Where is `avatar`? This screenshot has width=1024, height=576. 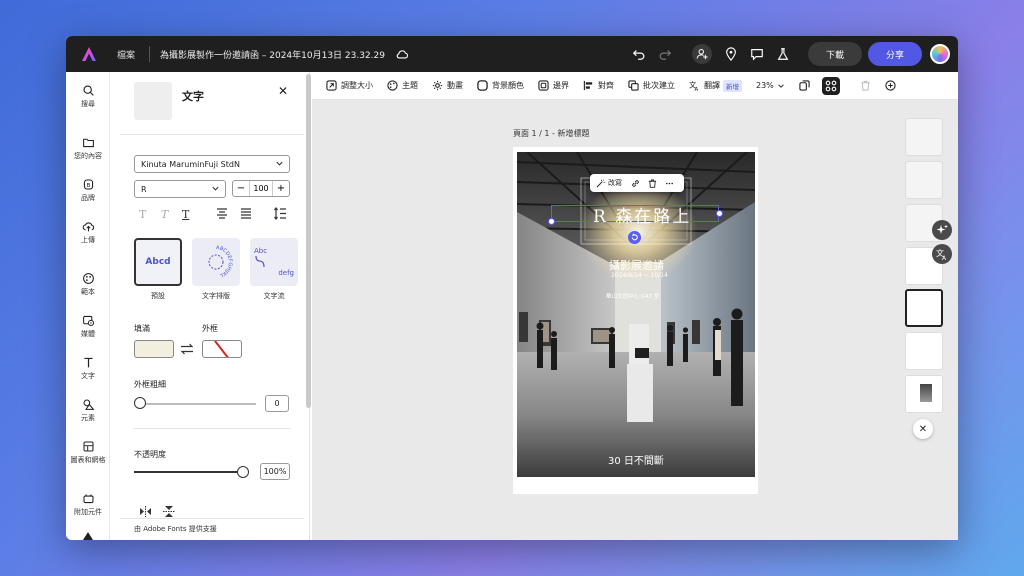
avatar is located at coordinates (940, 54).